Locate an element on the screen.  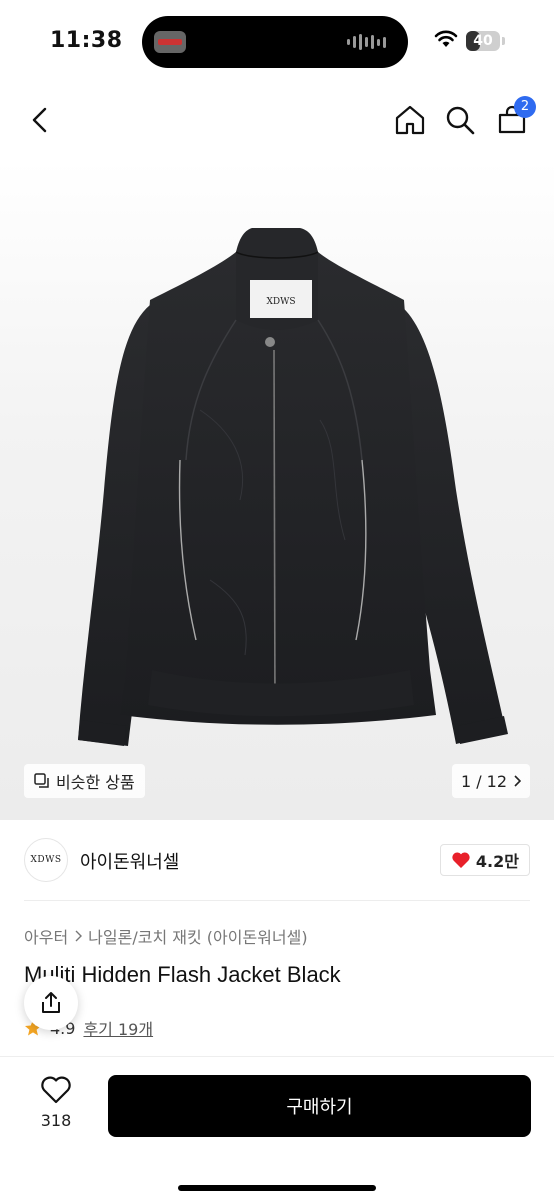
battery-indicator: 40 is located at coordinates (483, 41).